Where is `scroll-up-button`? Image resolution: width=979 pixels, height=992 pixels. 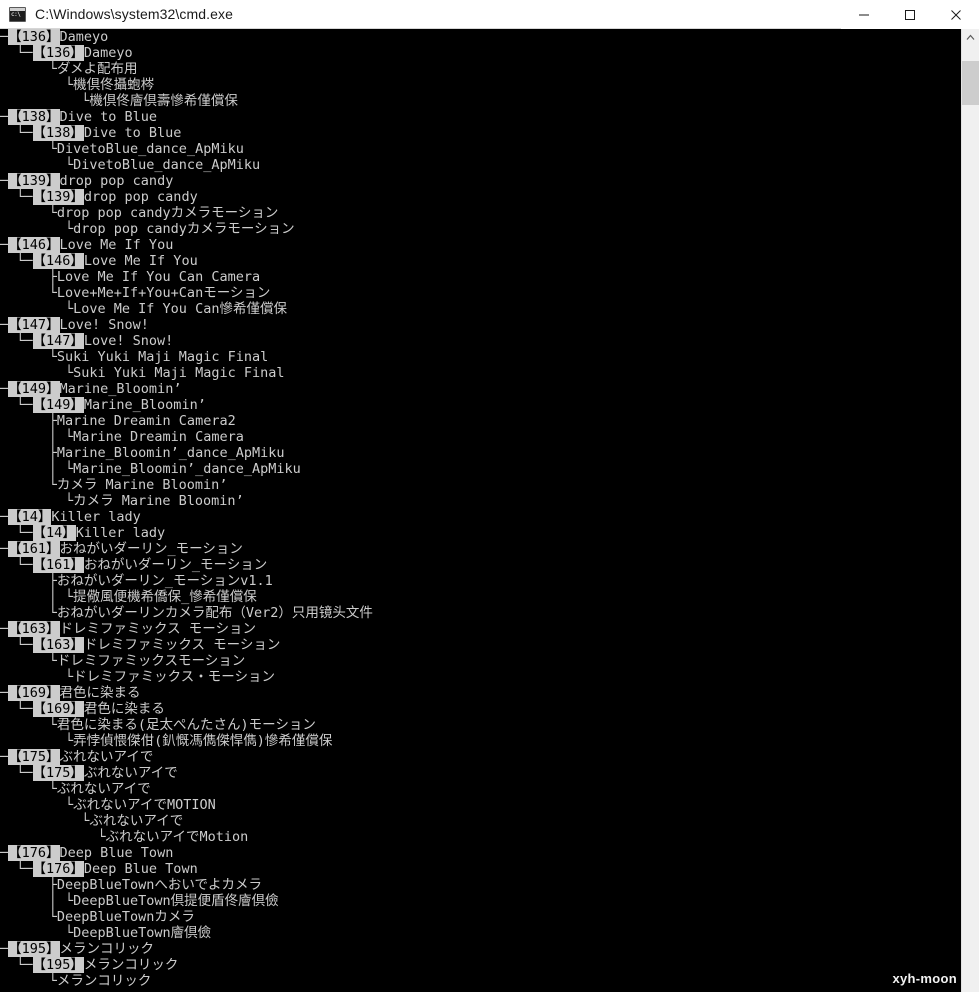
scroll-up-button is located at coordinates (970, 37).